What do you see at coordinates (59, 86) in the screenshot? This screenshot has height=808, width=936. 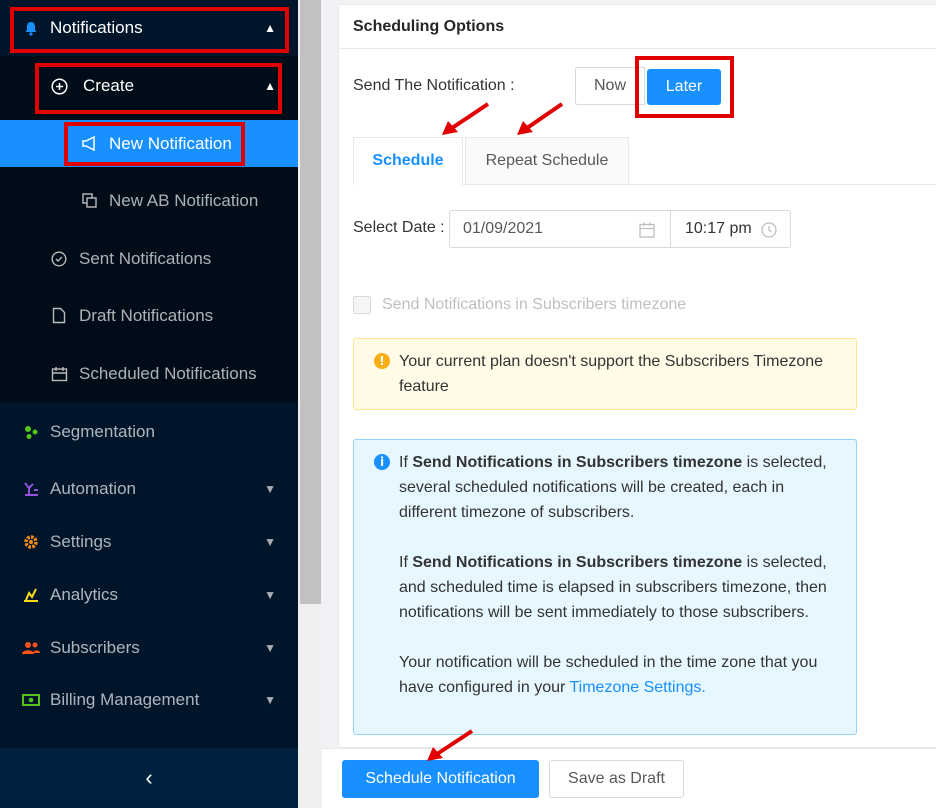 I see `plus-circle-icon` at bounding box center [59, 86].